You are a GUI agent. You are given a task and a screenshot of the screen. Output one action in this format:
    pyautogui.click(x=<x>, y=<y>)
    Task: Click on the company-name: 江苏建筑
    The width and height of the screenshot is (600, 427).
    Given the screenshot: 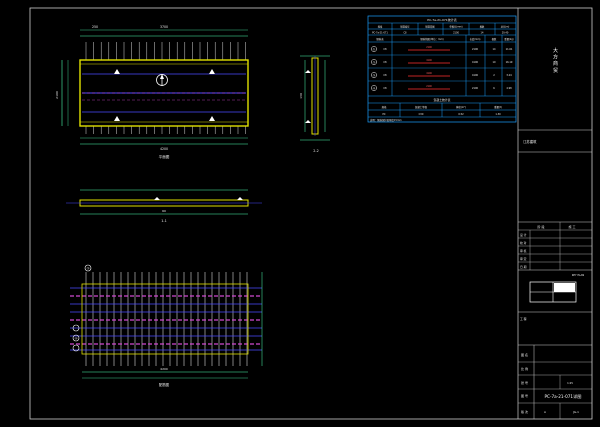 What is the action you would take?
    pyautogui.click(x=530, y=141)
    